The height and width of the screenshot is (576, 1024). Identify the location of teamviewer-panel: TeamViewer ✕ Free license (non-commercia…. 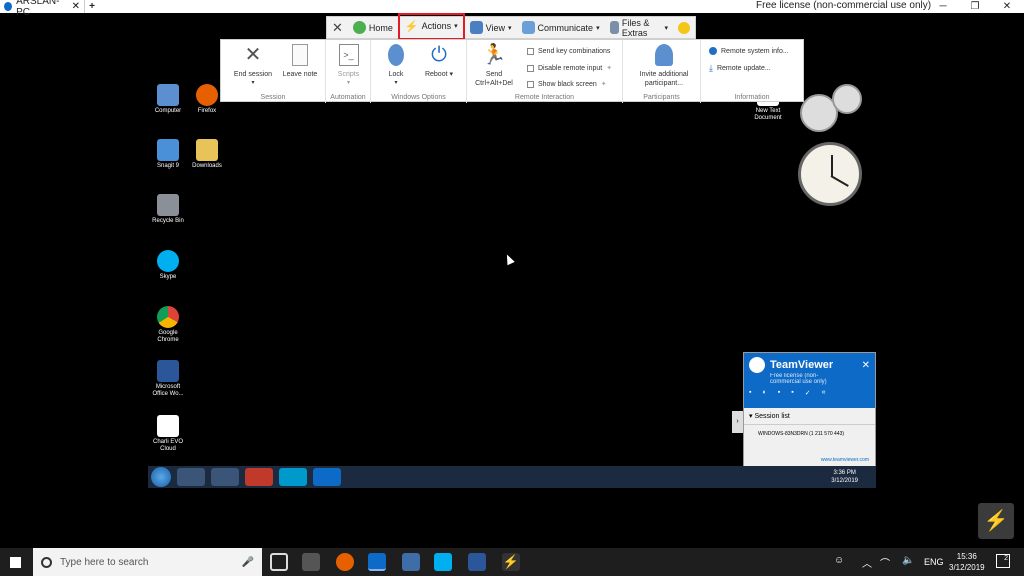
(809, 409).